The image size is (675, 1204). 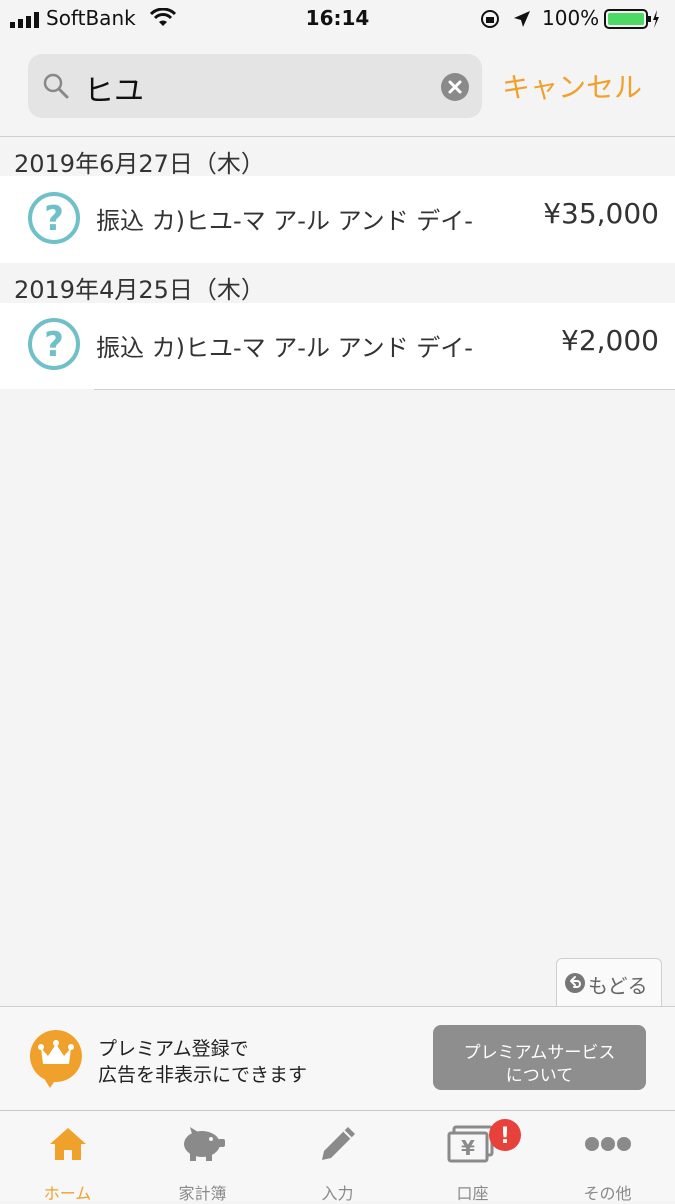 I want to click on more-icon, so click(x=608, y=1144).